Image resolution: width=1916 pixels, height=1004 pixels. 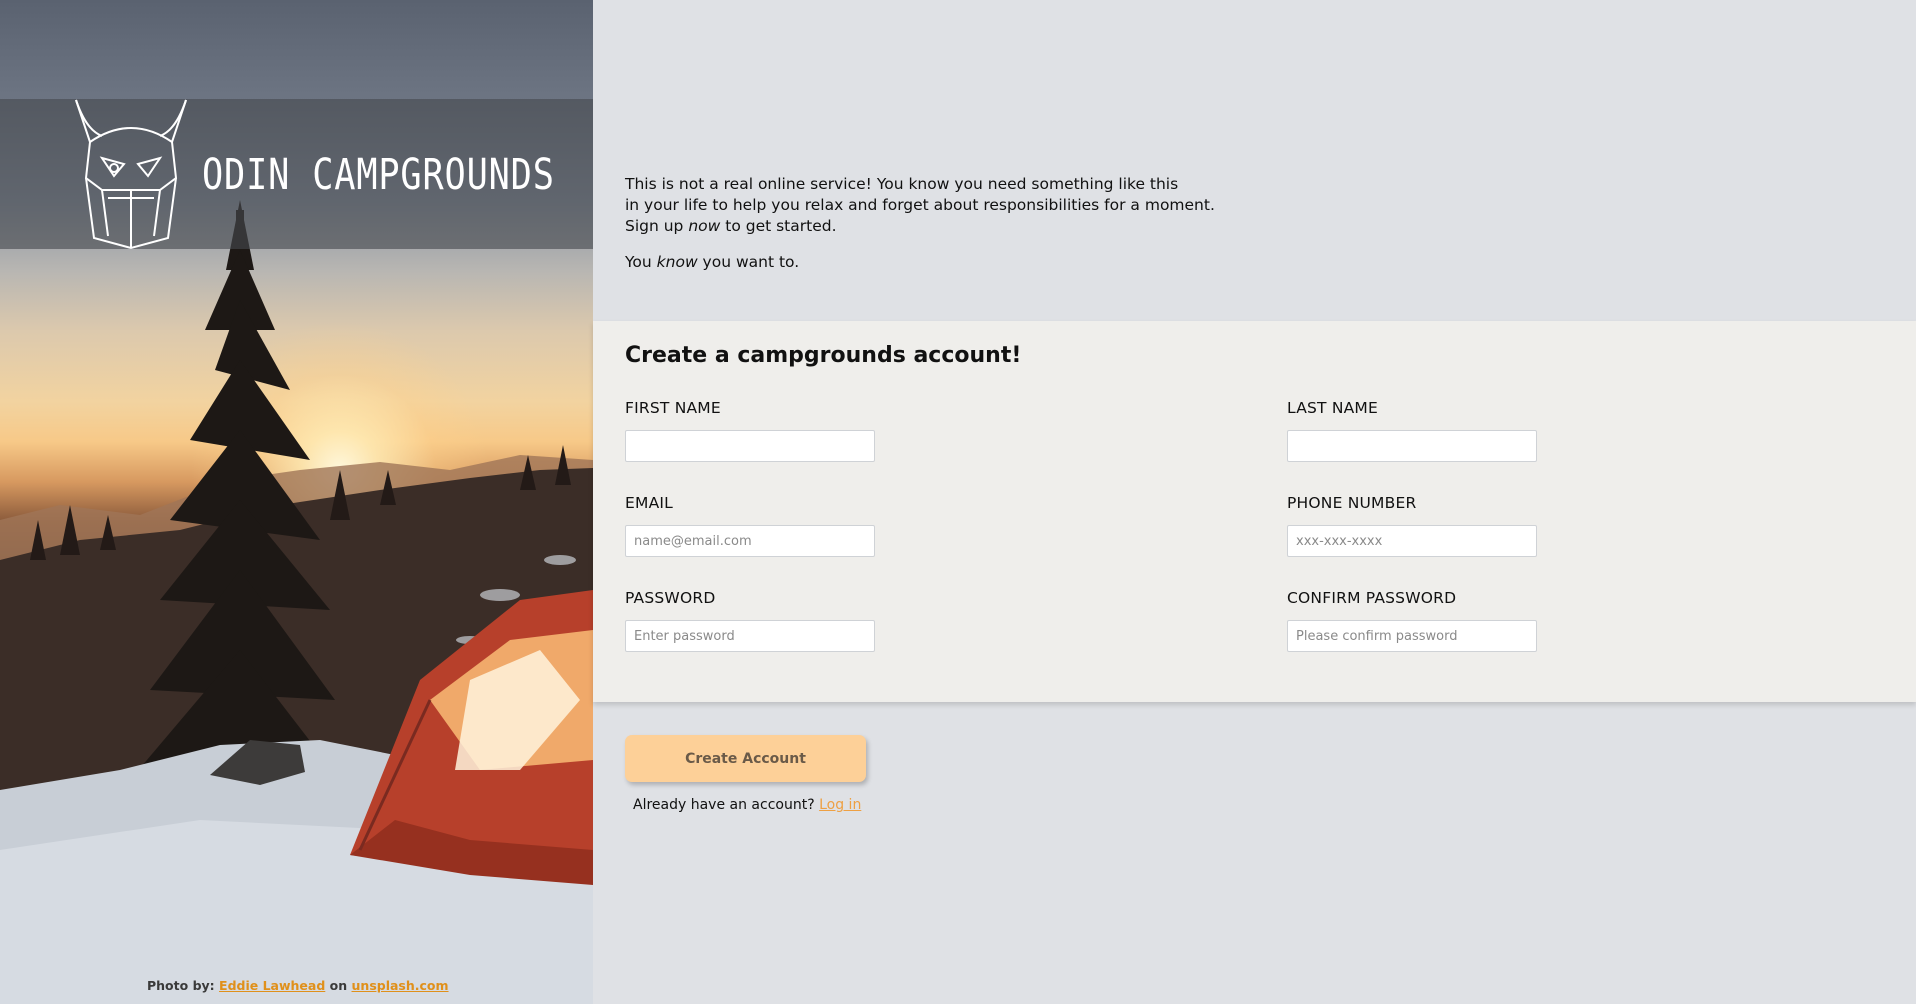 I want to click on phone-field, so click(x=1412, y=541).